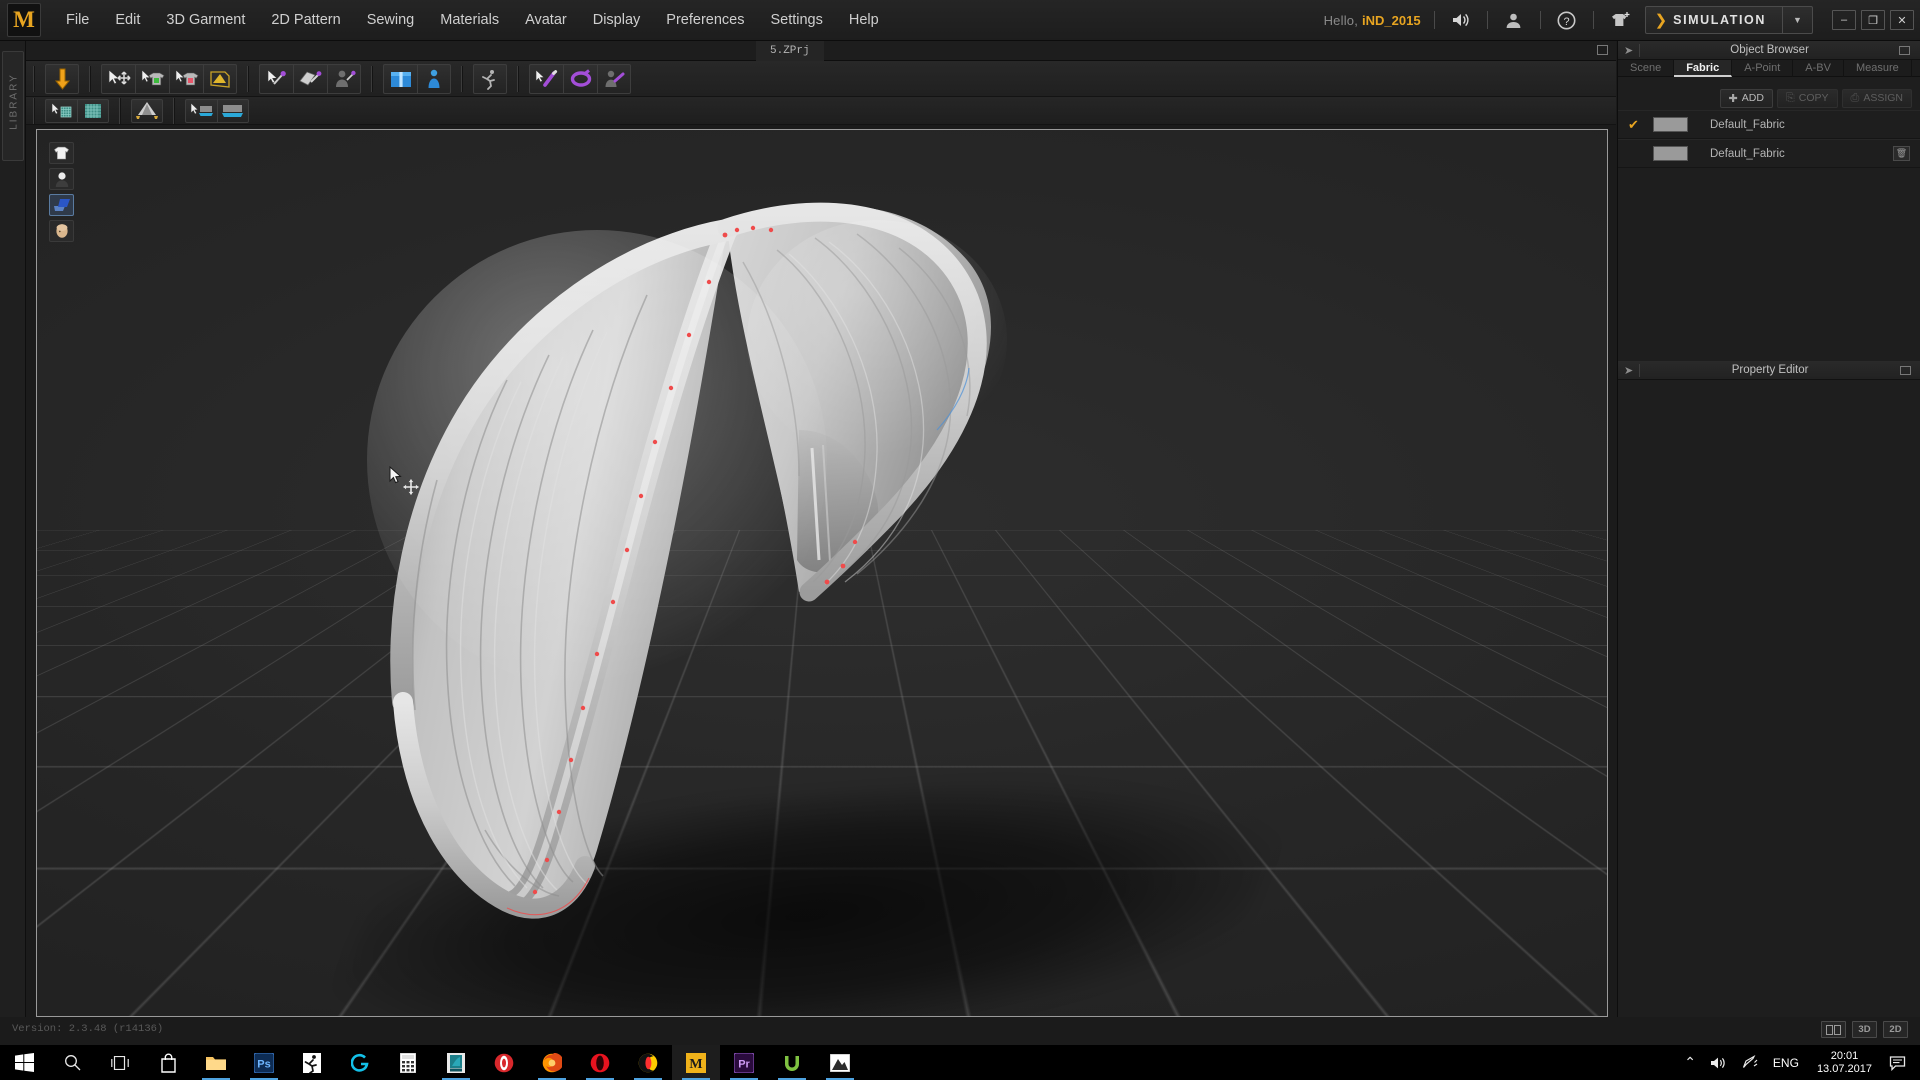 The image size is (1920, 1080). Describe the element at coordinates (617, 20) in the screenshot. I see `menu-display: Display` at that location.